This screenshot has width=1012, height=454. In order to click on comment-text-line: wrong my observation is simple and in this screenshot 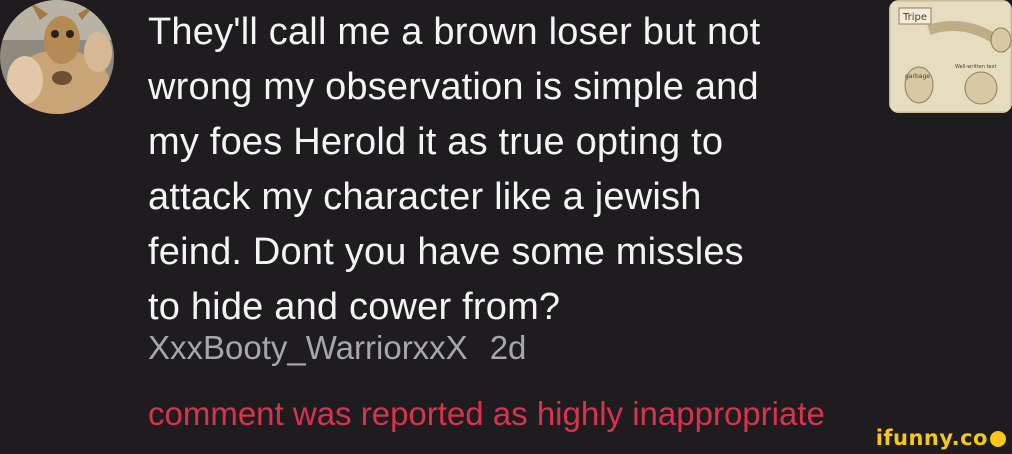, I will do `click(453, 87)`.